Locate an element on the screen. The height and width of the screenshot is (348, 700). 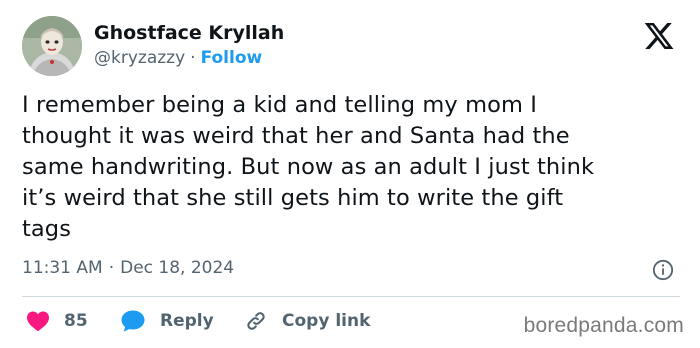
info-icon is located at coordinates (663, 270).